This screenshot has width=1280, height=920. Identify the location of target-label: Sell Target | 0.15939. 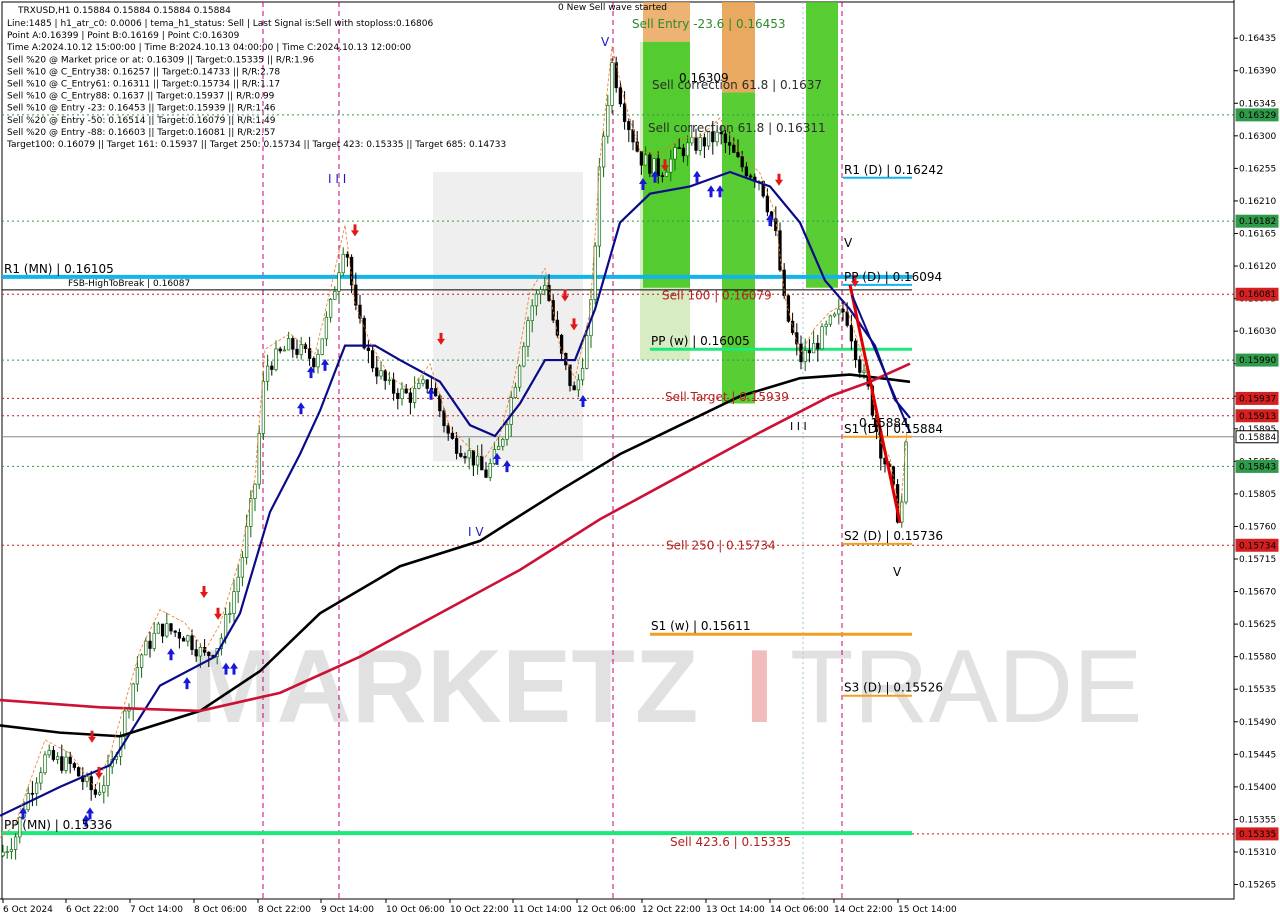
(727, 397).